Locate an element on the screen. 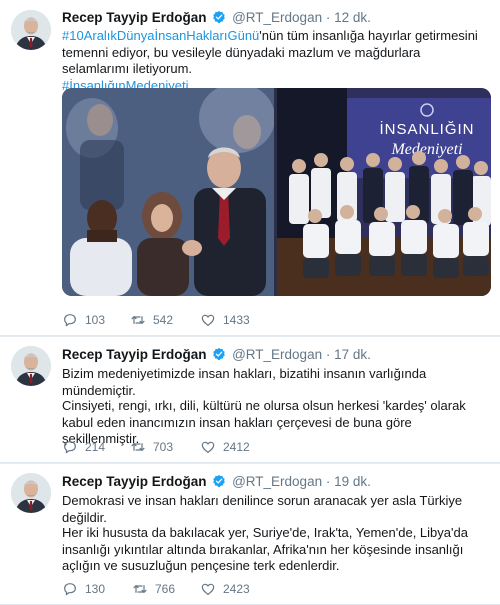 This screenshot has width=500, height=605. retweet-button: 703 is located at coordinates (151, 447).